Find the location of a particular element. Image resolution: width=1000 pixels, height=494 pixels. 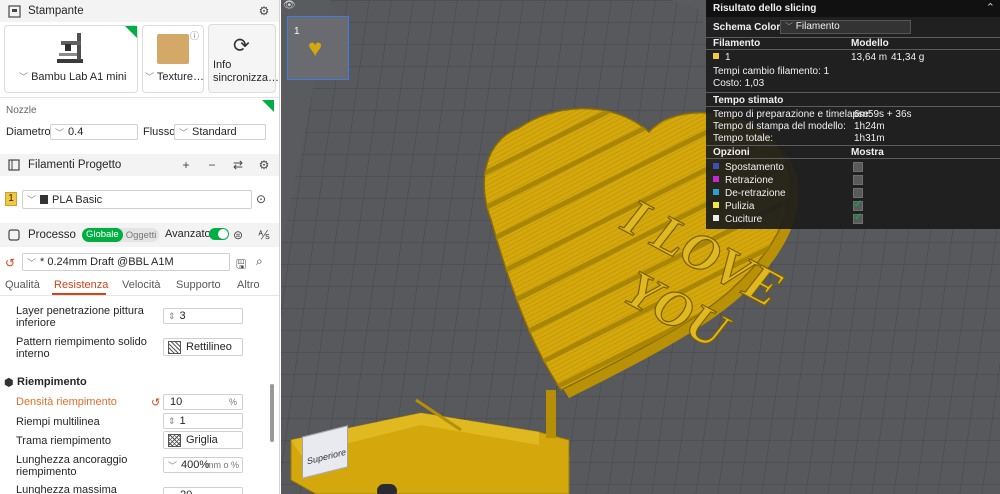

nozzle-flow-select: ﹀ Standard is located at coordinates (220, 132).